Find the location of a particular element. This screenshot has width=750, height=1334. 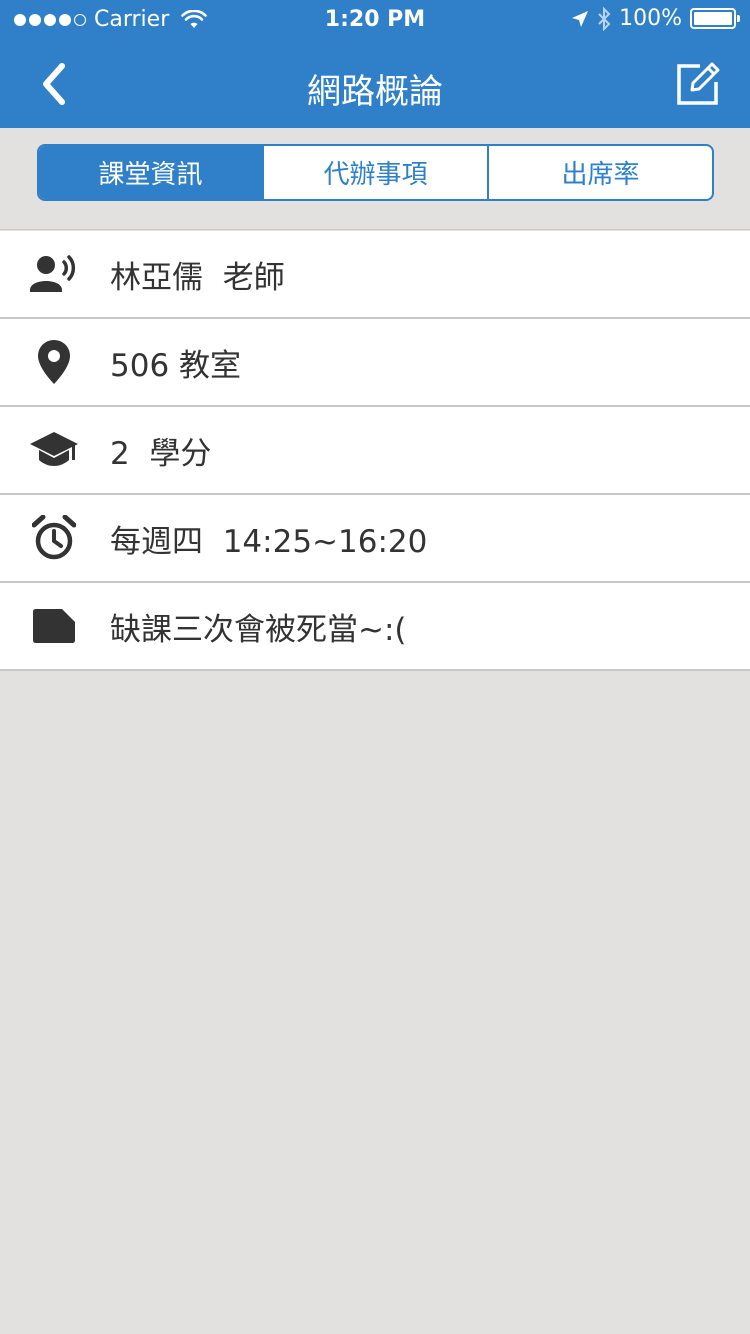

edit-button is located at coordinates (698, 84).